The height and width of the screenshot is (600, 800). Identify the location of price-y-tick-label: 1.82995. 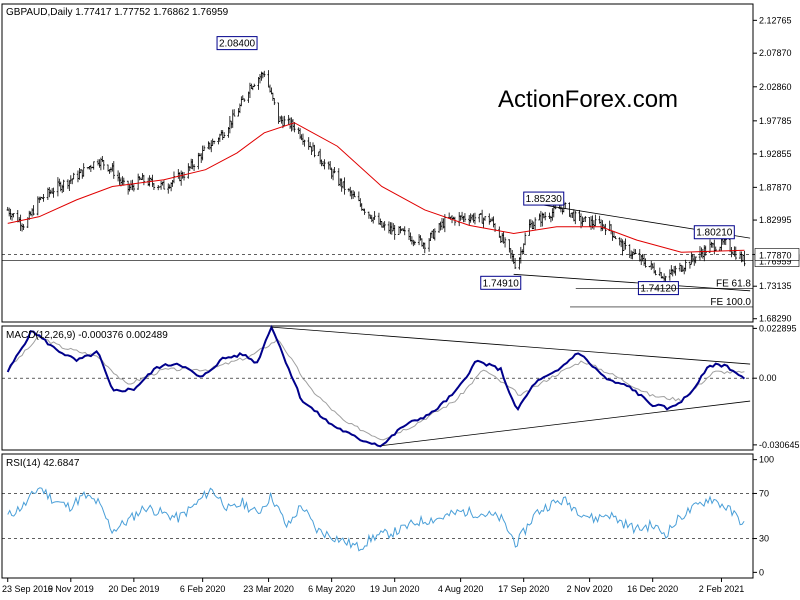
(775, 220).